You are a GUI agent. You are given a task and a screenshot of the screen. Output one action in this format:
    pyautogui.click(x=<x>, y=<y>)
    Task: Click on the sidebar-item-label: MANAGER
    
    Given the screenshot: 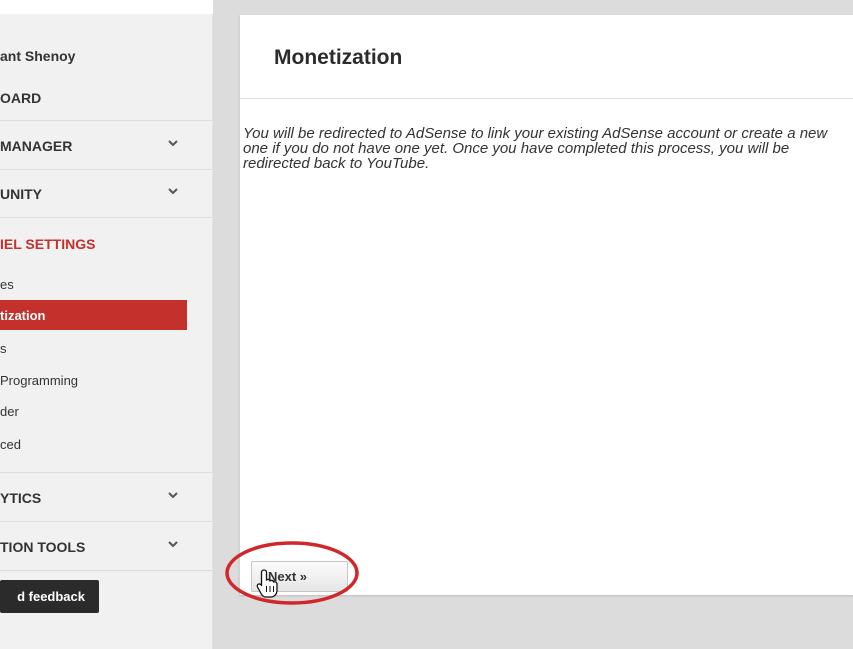 What is the action you would take?
    pyautogui.click(x=36, y=146)
    